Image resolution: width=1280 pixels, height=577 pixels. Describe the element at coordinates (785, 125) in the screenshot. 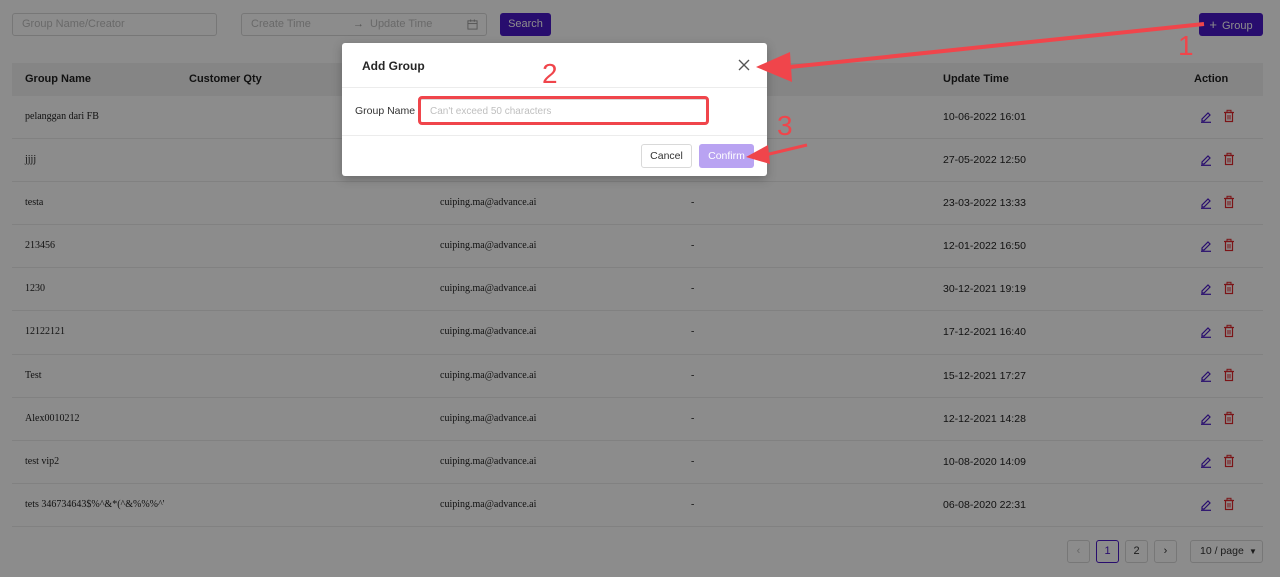

I see `annotation-number-3: 3` at that location.